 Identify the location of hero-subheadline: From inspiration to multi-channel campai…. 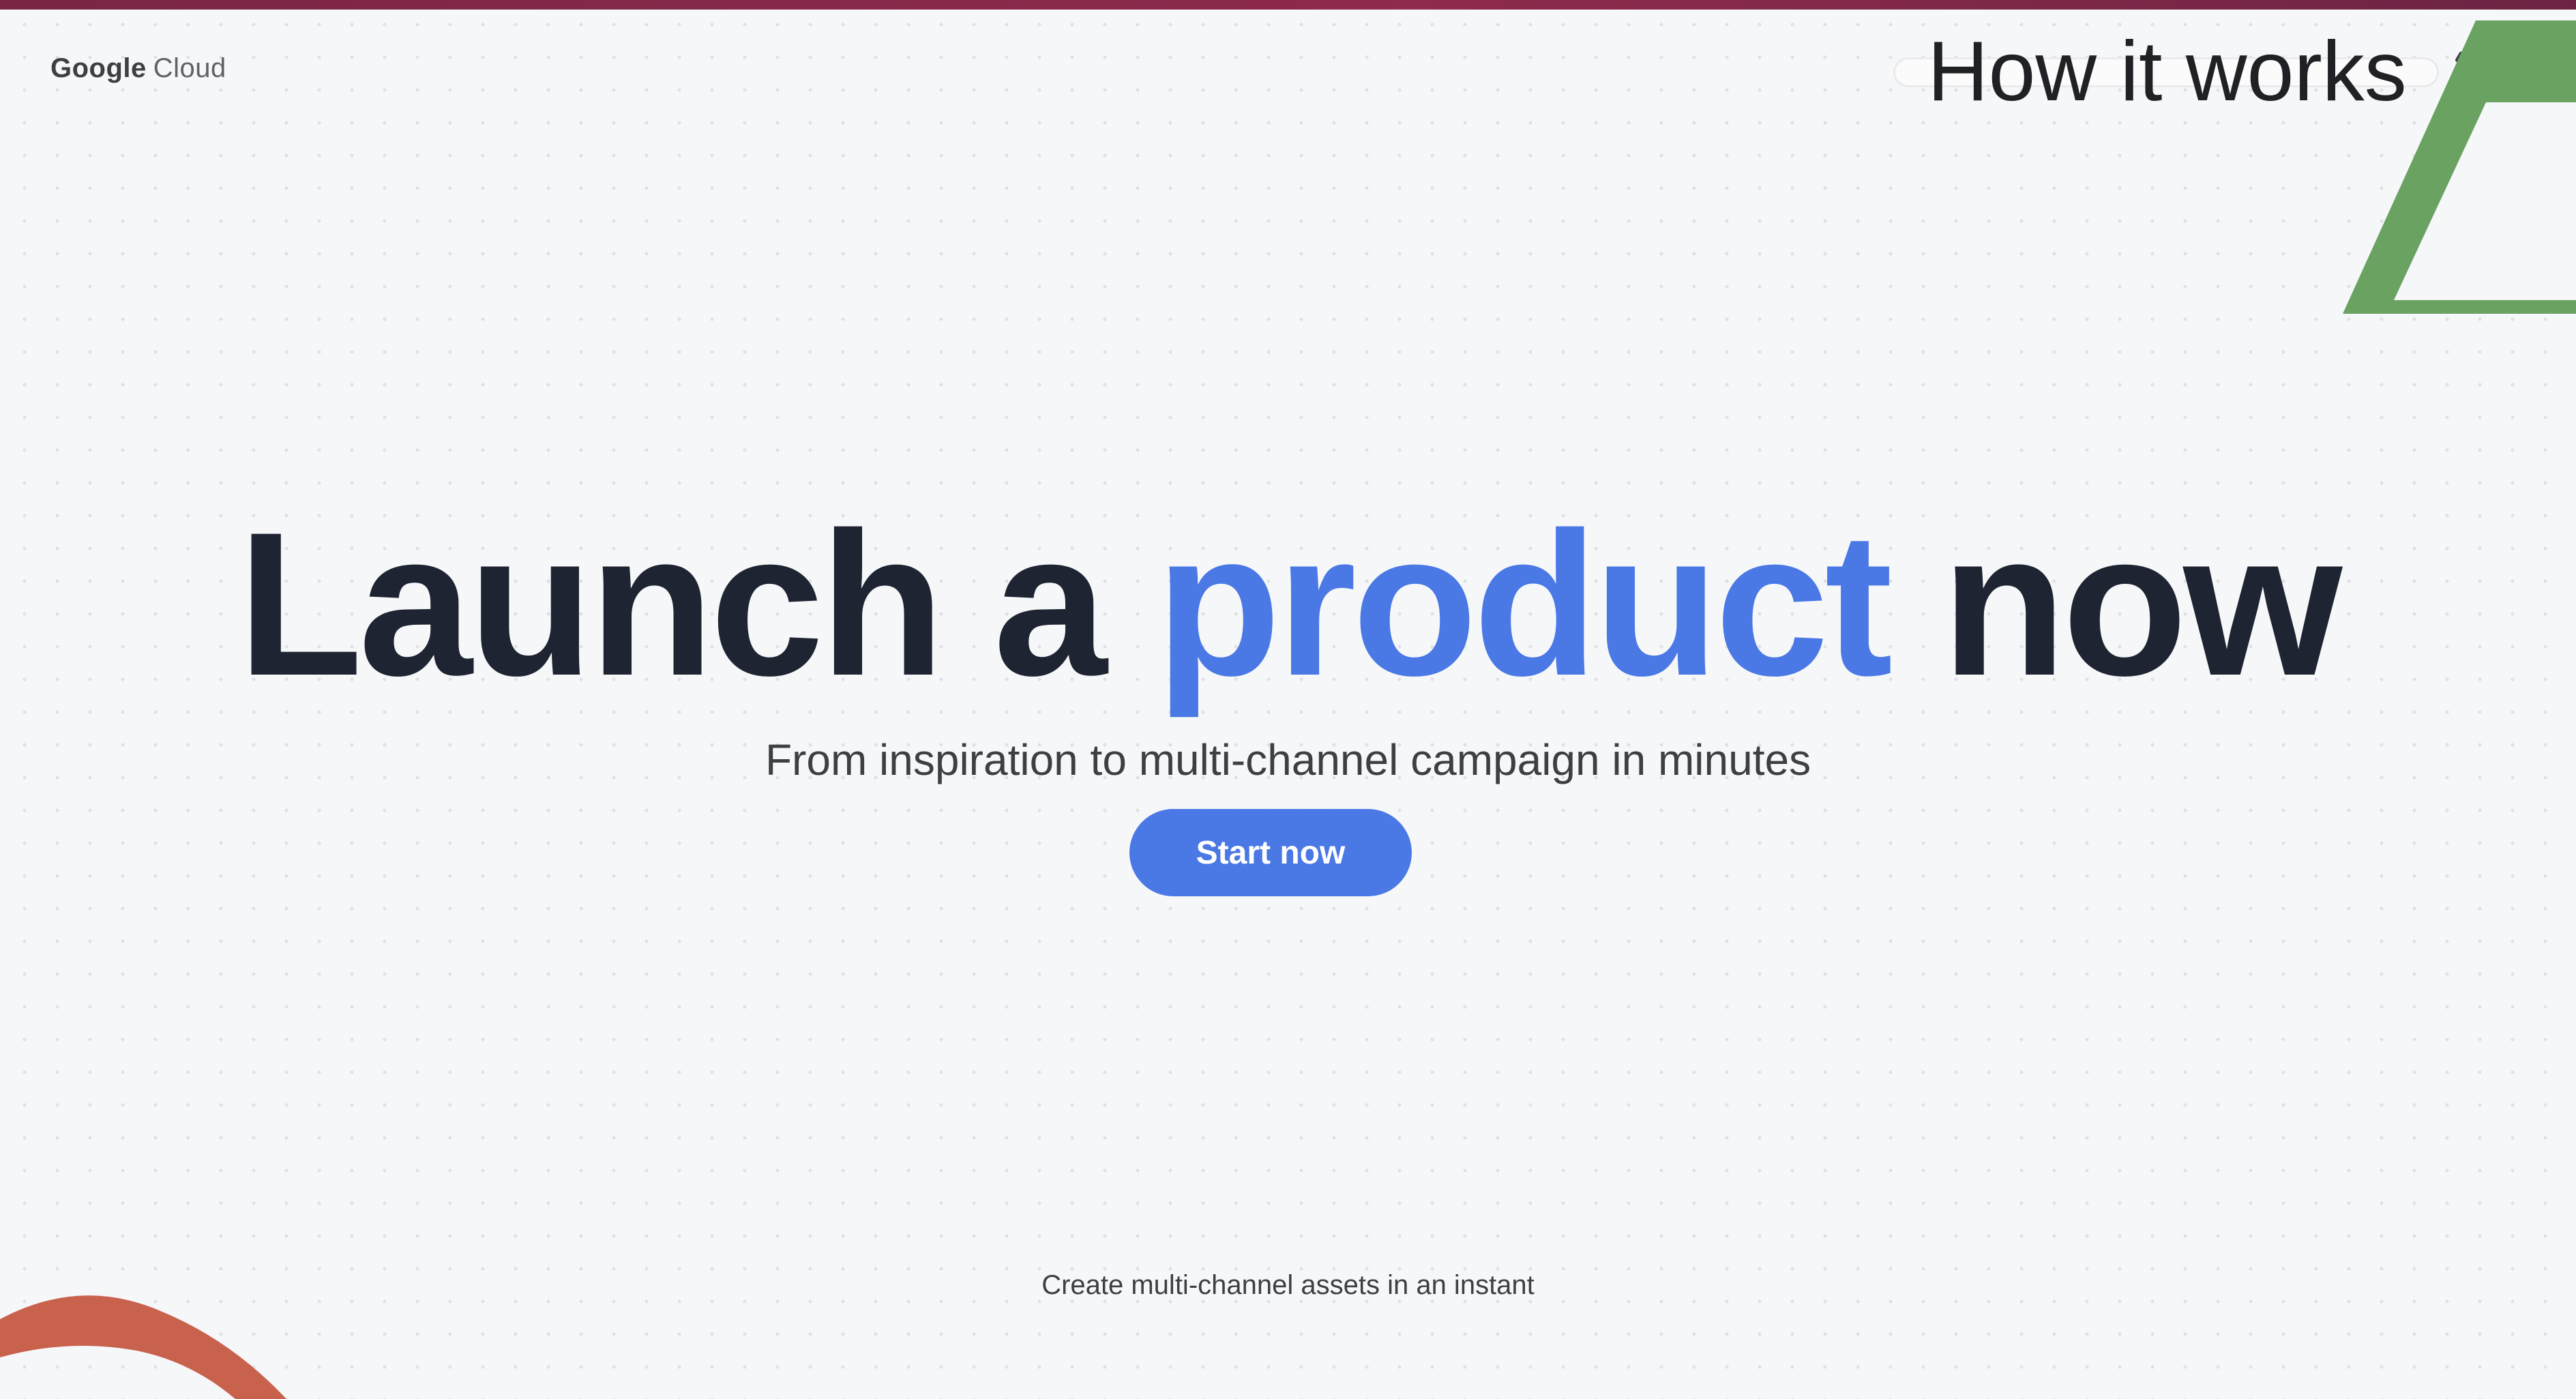
(1288, 759).